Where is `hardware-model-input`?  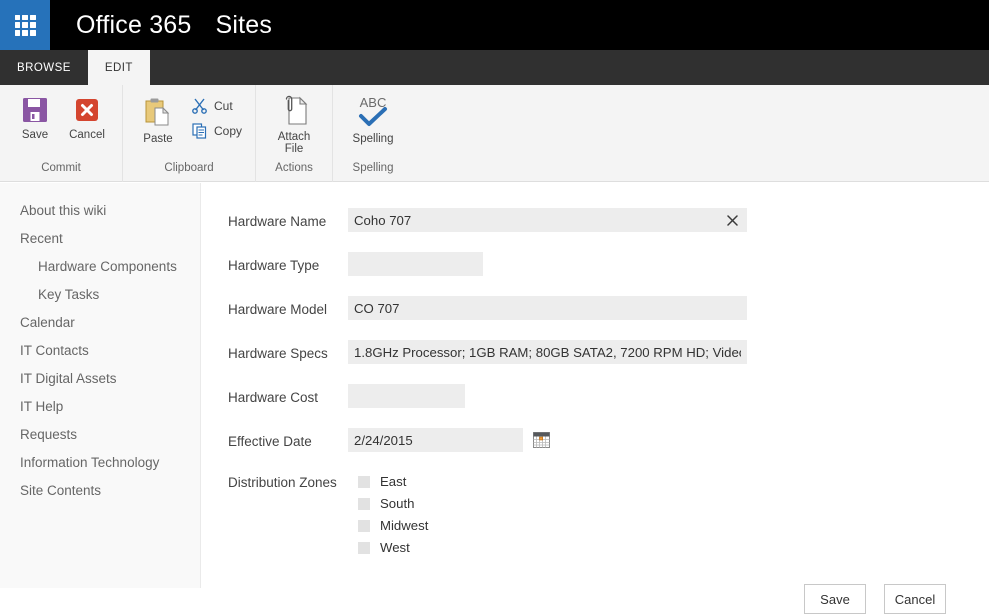 hardware-model-input is located at coordinates (547, 308).